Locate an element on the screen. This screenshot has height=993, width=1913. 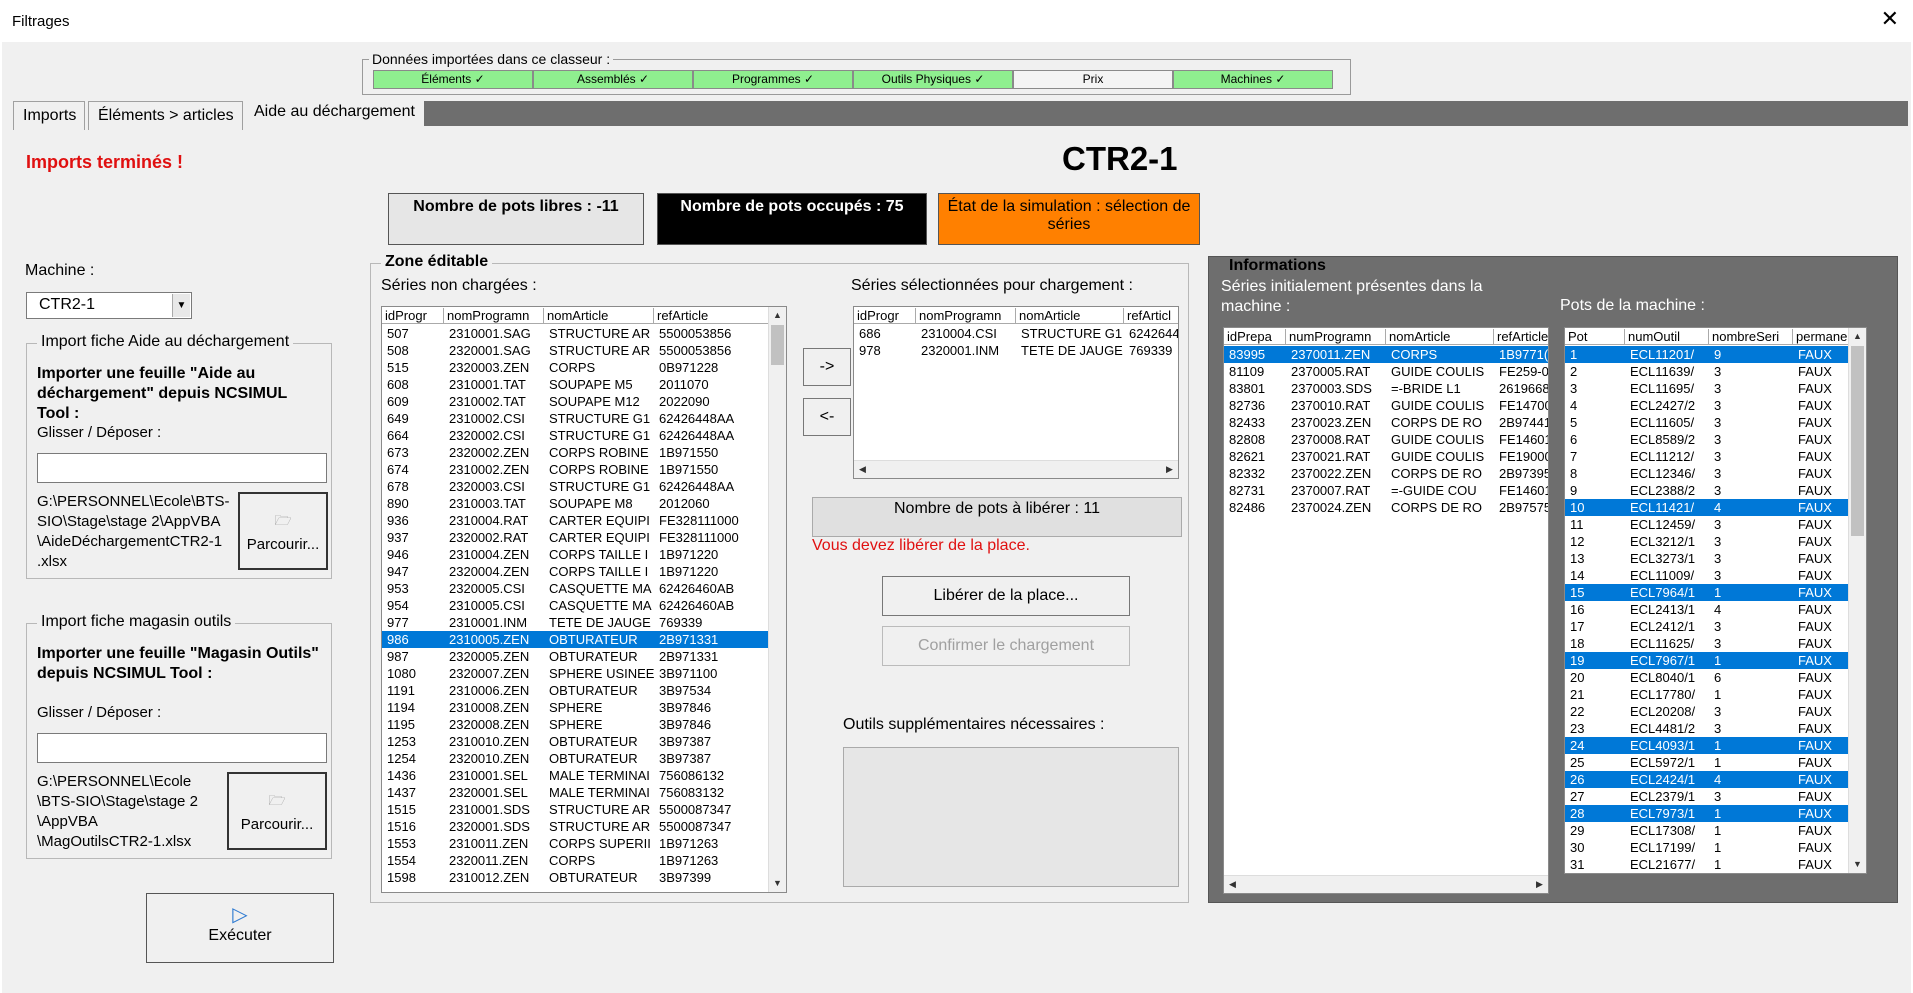
list-row: 16 ECL2413/1 4 FAUX is located at coordinates (1707, 609).